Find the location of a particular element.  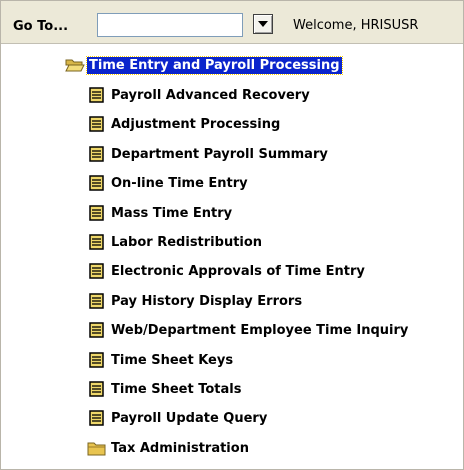

tree-node-label: Time Entry and Payroll Processing is located at coordinates (214, 65).